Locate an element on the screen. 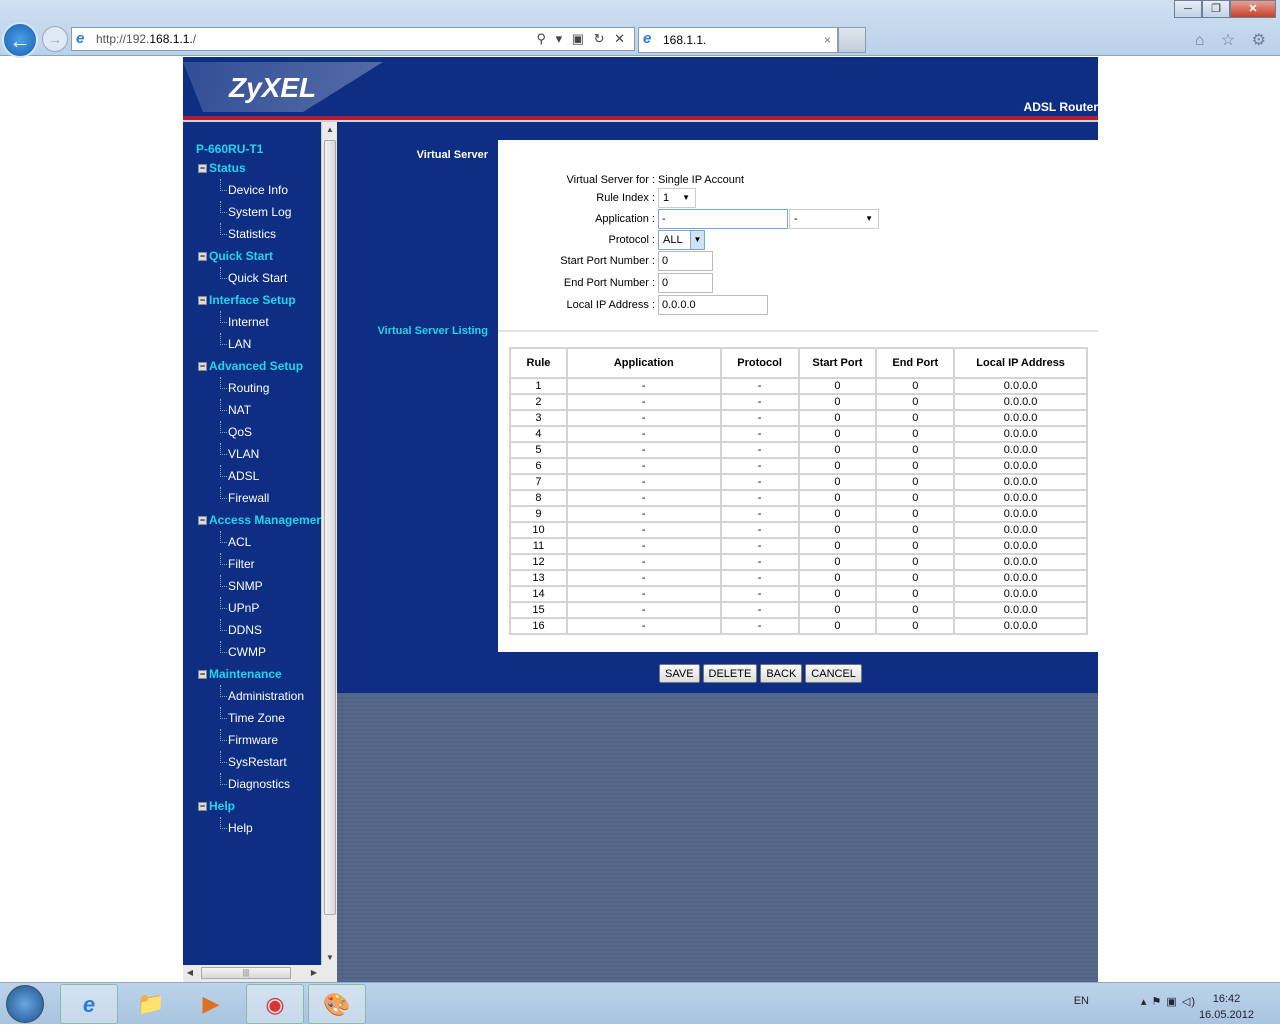 The width and height of the screenshot is (1280, 1025). sidebar-item-cwmp: CWMP is located at coordinates (243, 652).